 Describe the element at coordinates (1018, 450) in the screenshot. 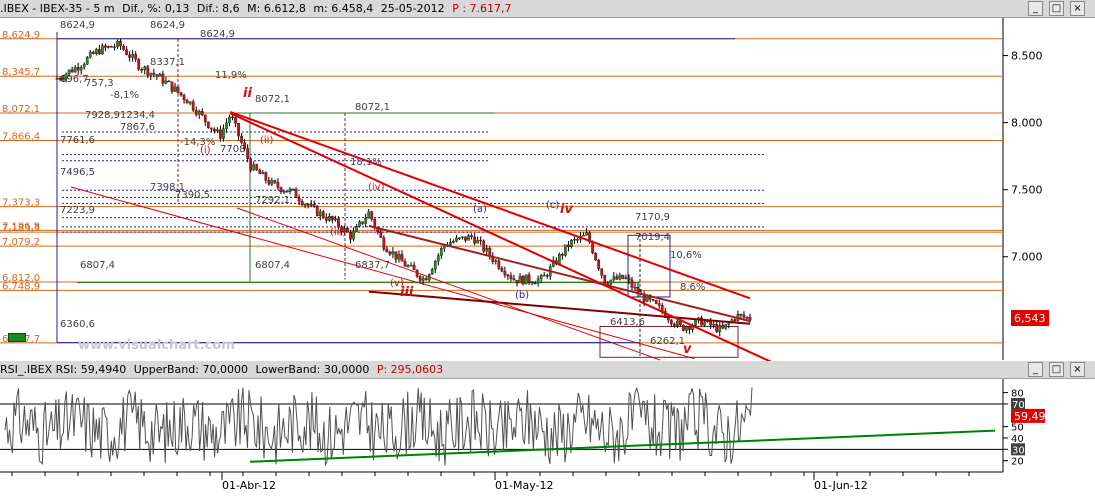

I see `rsi-lower-tag: 30` at that location.